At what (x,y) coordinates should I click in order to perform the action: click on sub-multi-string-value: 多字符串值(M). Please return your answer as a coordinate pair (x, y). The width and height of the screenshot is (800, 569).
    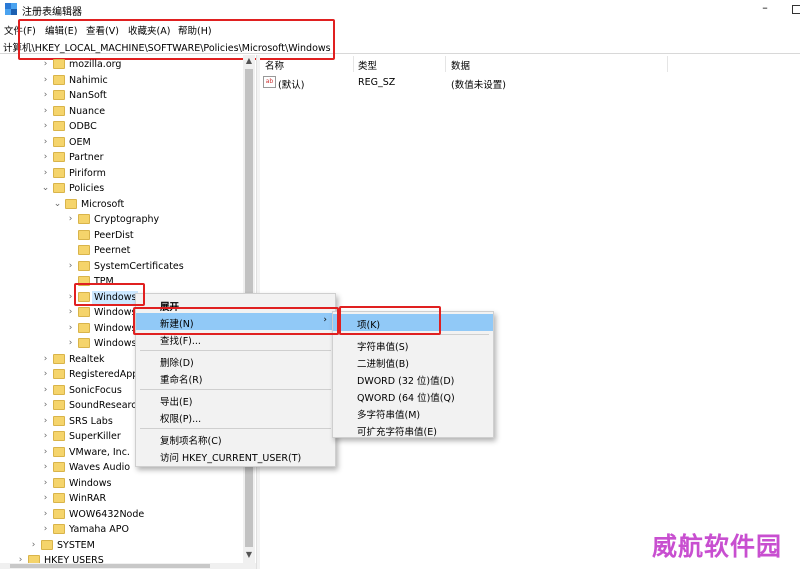
    Looking at the image, I should click on (413, 412).